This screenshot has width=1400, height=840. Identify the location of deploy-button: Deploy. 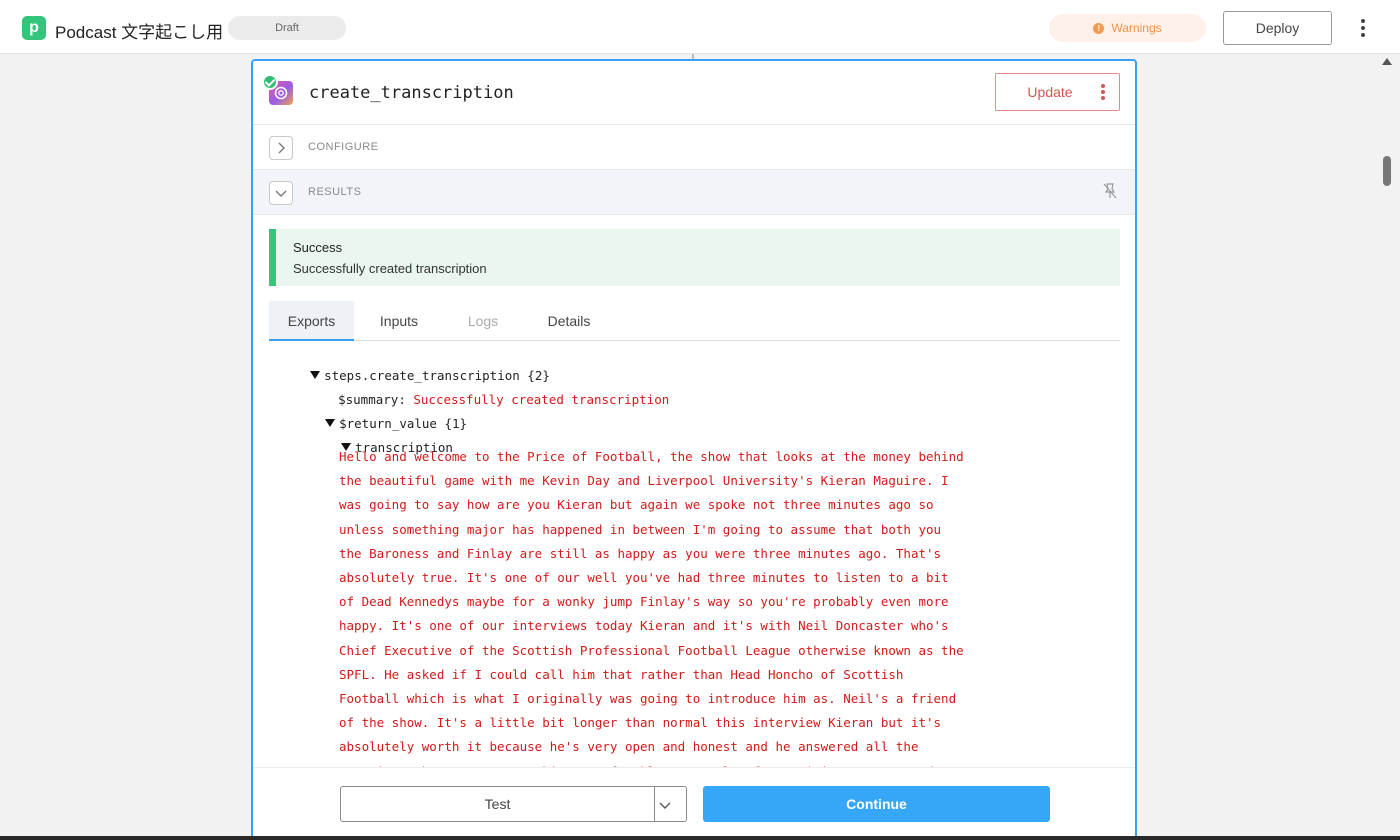
(1277, 28).